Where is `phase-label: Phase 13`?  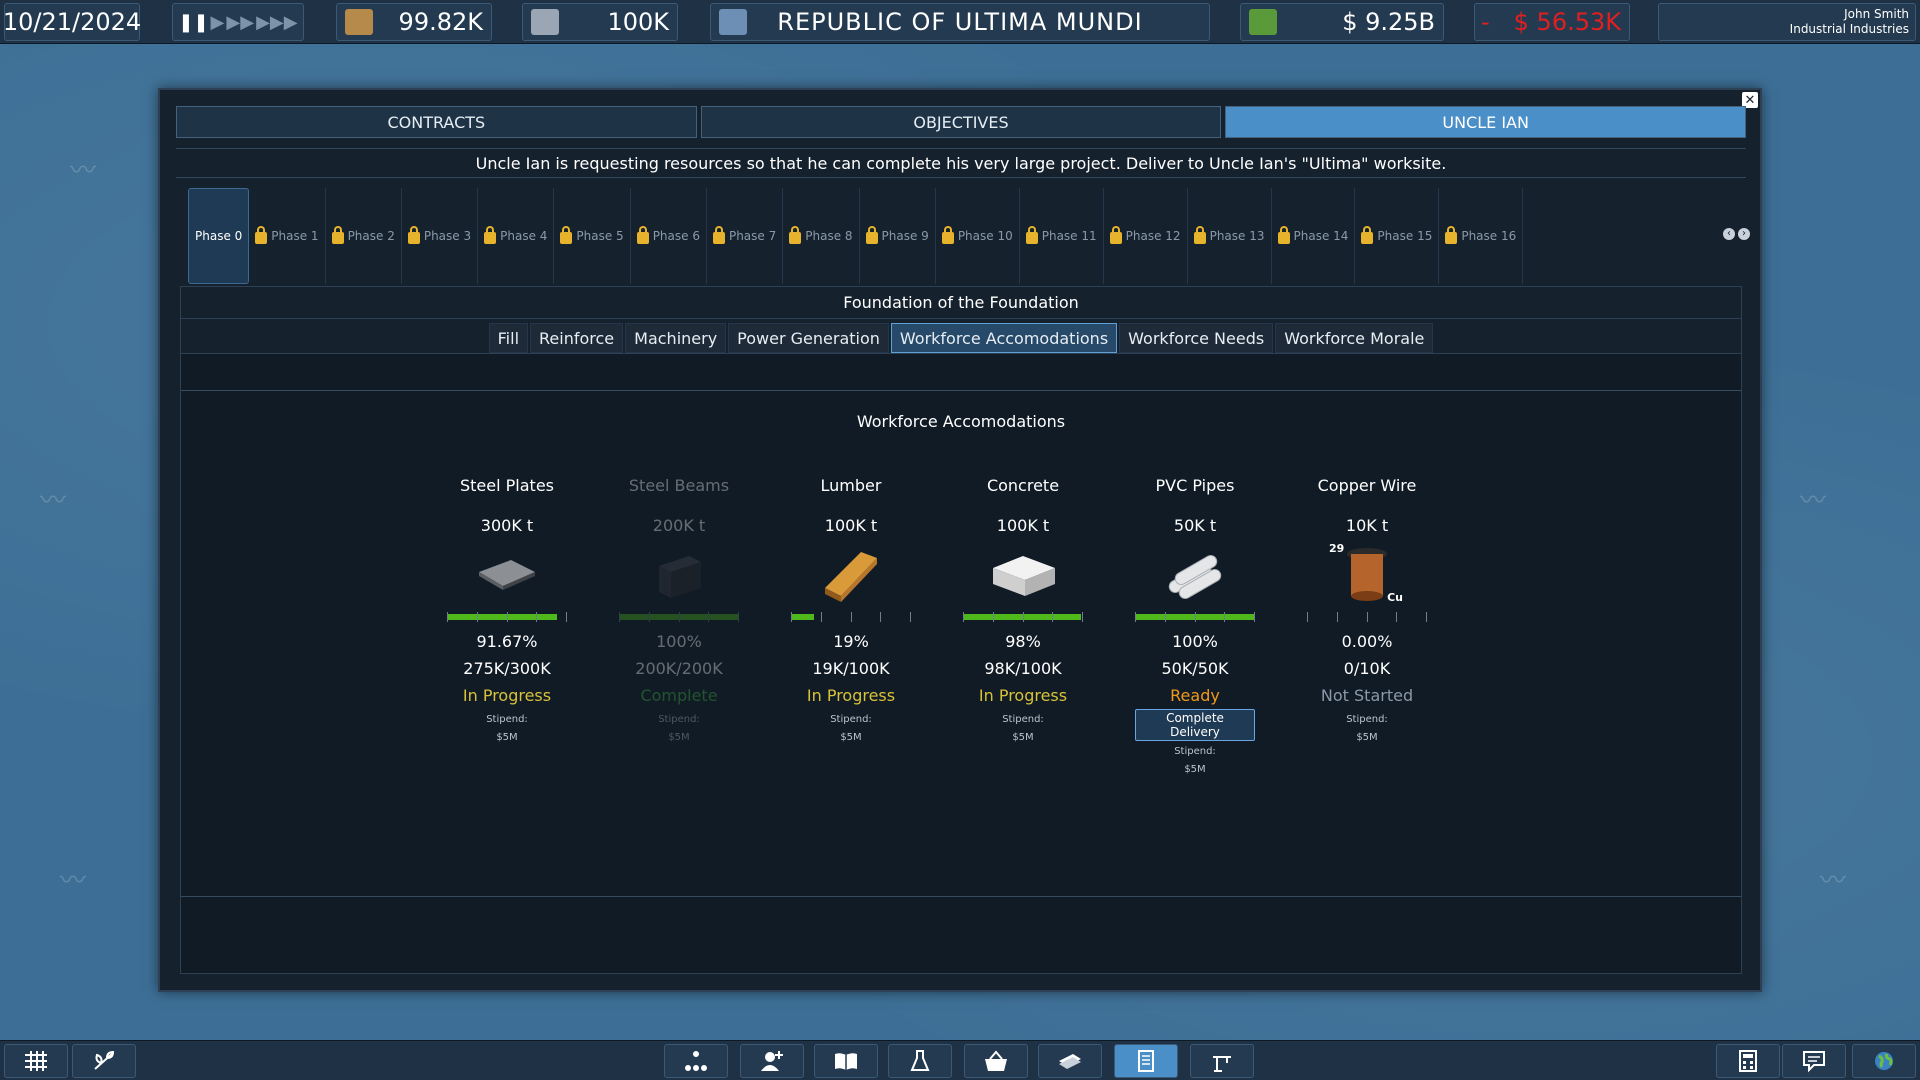 phase-label: Phase 13 is located at coordinates (1237, 236).